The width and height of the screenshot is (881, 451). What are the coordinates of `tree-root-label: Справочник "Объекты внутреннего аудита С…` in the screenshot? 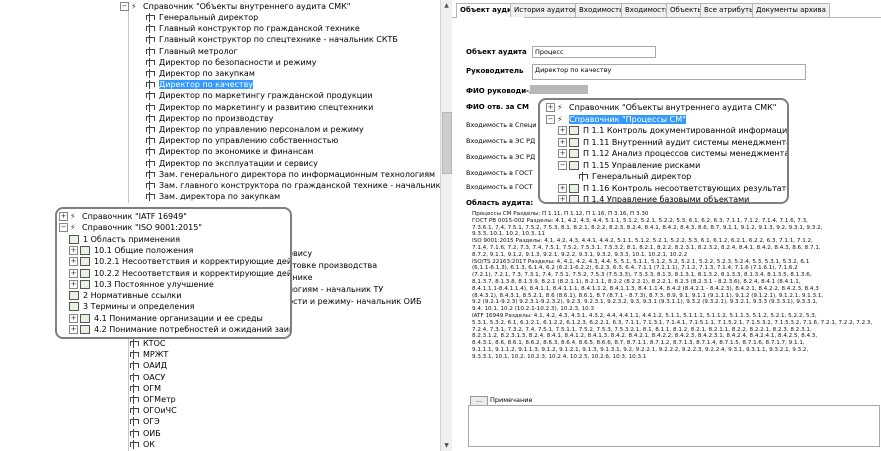 It's located at (247, 6).